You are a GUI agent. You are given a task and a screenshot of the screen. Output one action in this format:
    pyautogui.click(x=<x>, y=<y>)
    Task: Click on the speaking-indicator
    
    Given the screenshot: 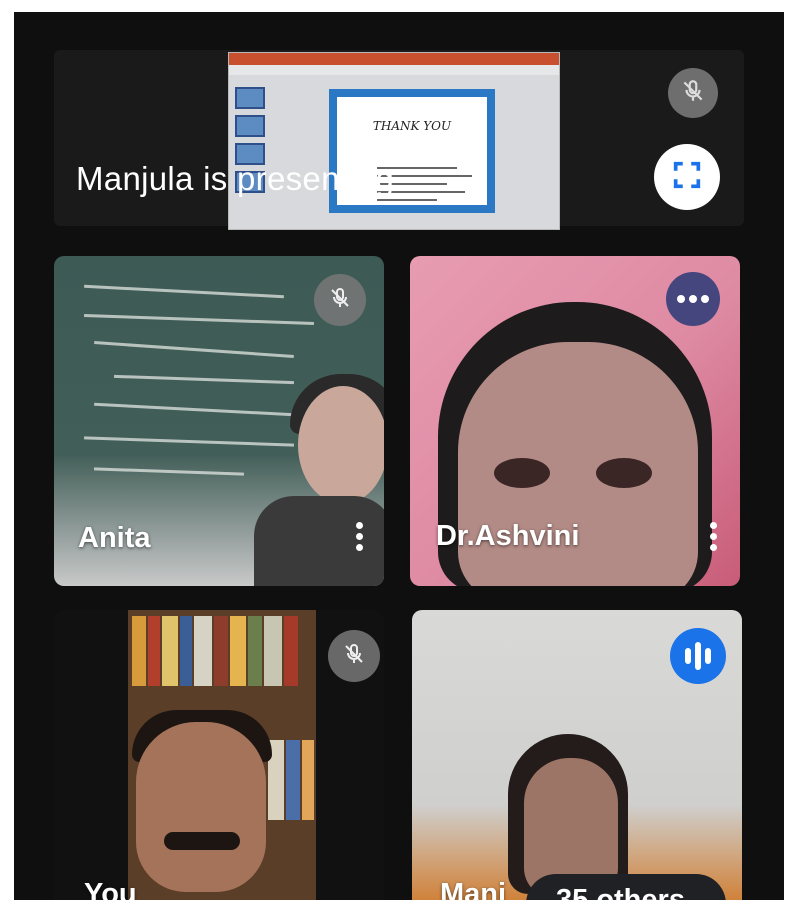 What is the action you would take?
    pyautogui.click(x=698, y=656)
    